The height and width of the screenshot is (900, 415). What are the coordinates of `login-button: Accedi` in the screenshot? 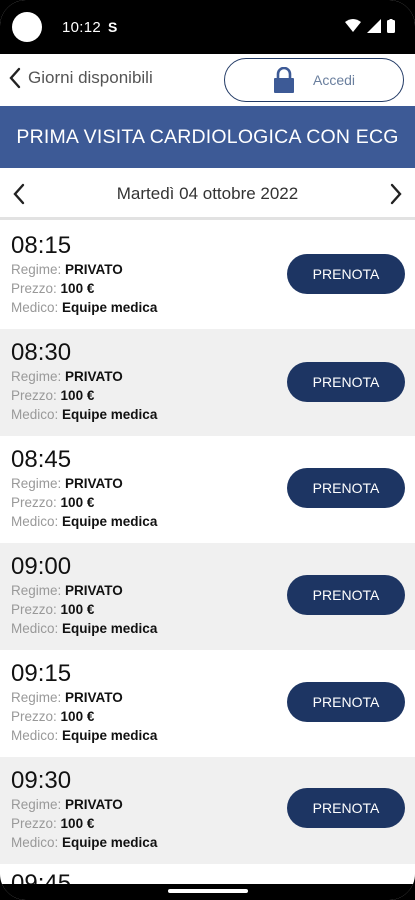 It's located at (314, 80).